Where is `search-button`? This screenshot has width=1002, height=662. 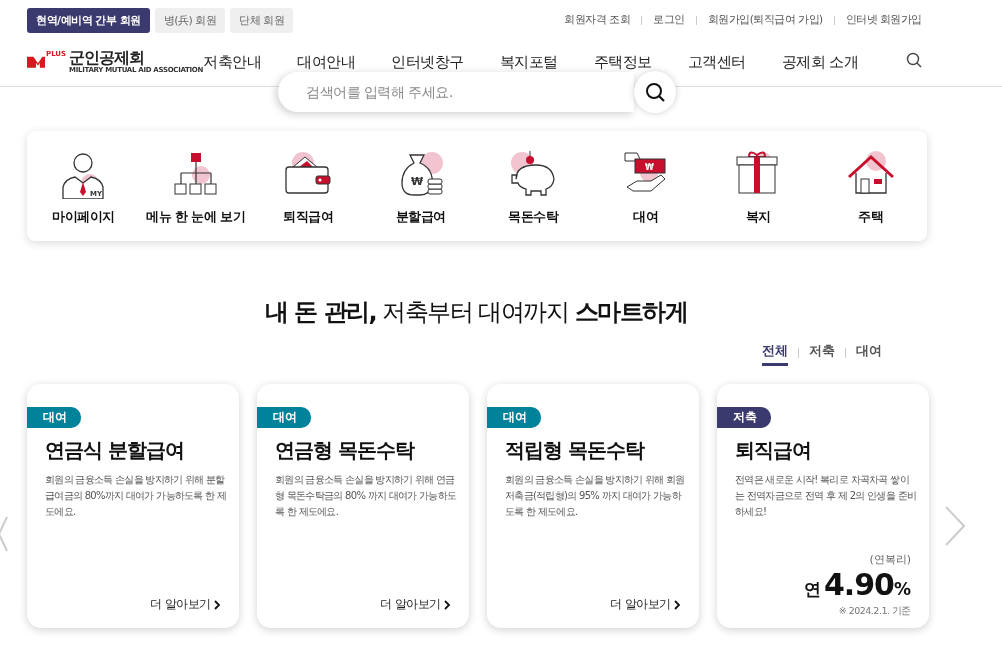 search-button is located at coordinates (655, 92).